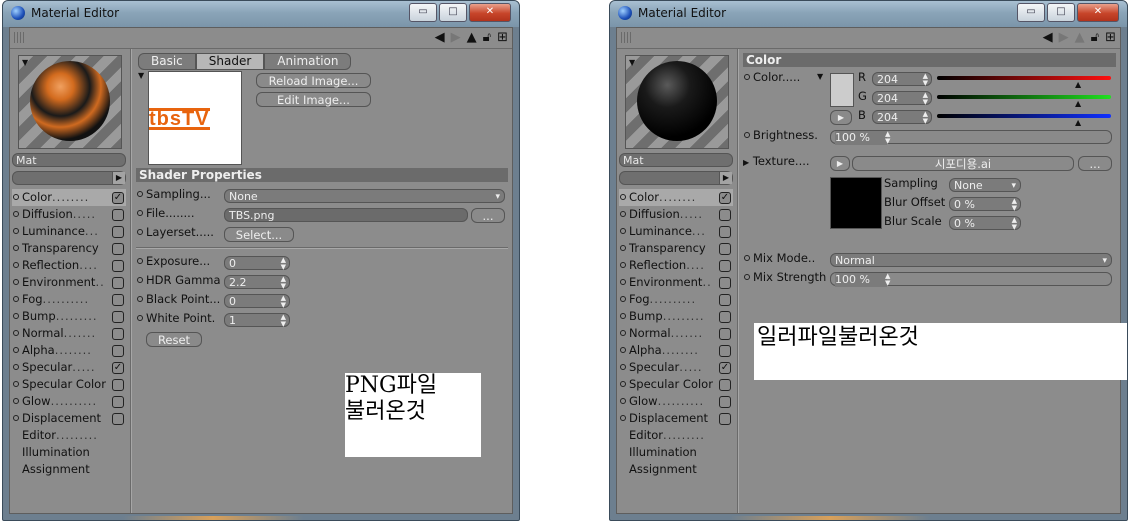  What do you see at coordinates (842, 90) in the screenshot?
I see `color-swatch` at bounding box center [842, 90].